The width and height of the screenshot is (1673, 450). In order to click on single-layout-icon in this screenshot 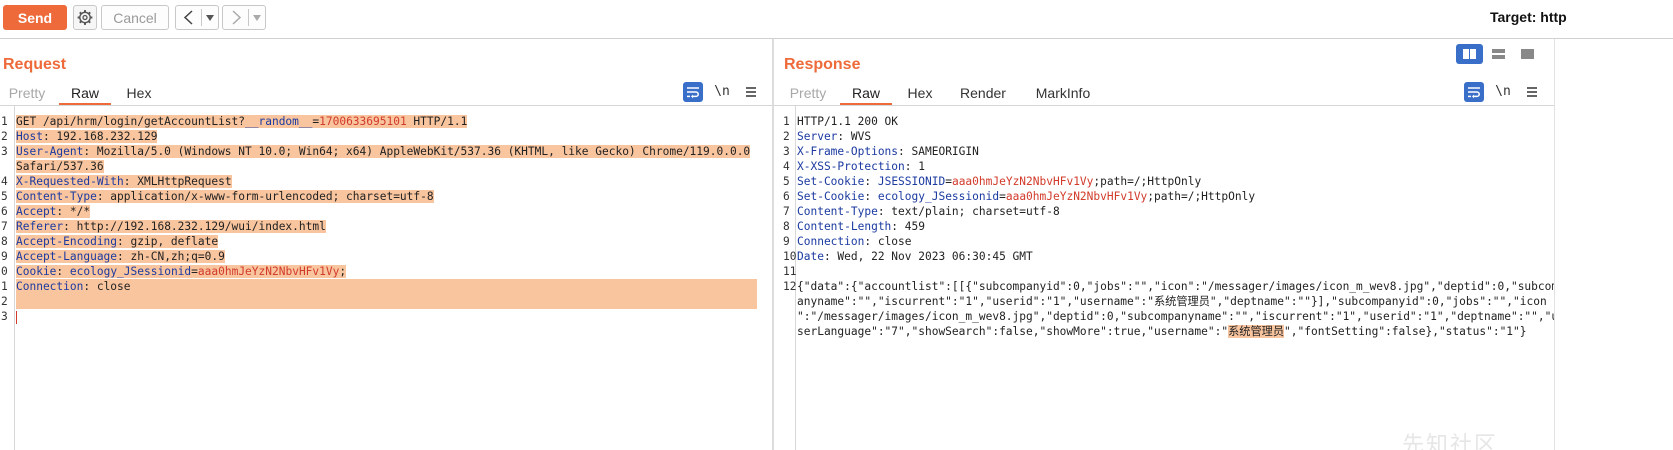, I will do `click(1527, 54)`.